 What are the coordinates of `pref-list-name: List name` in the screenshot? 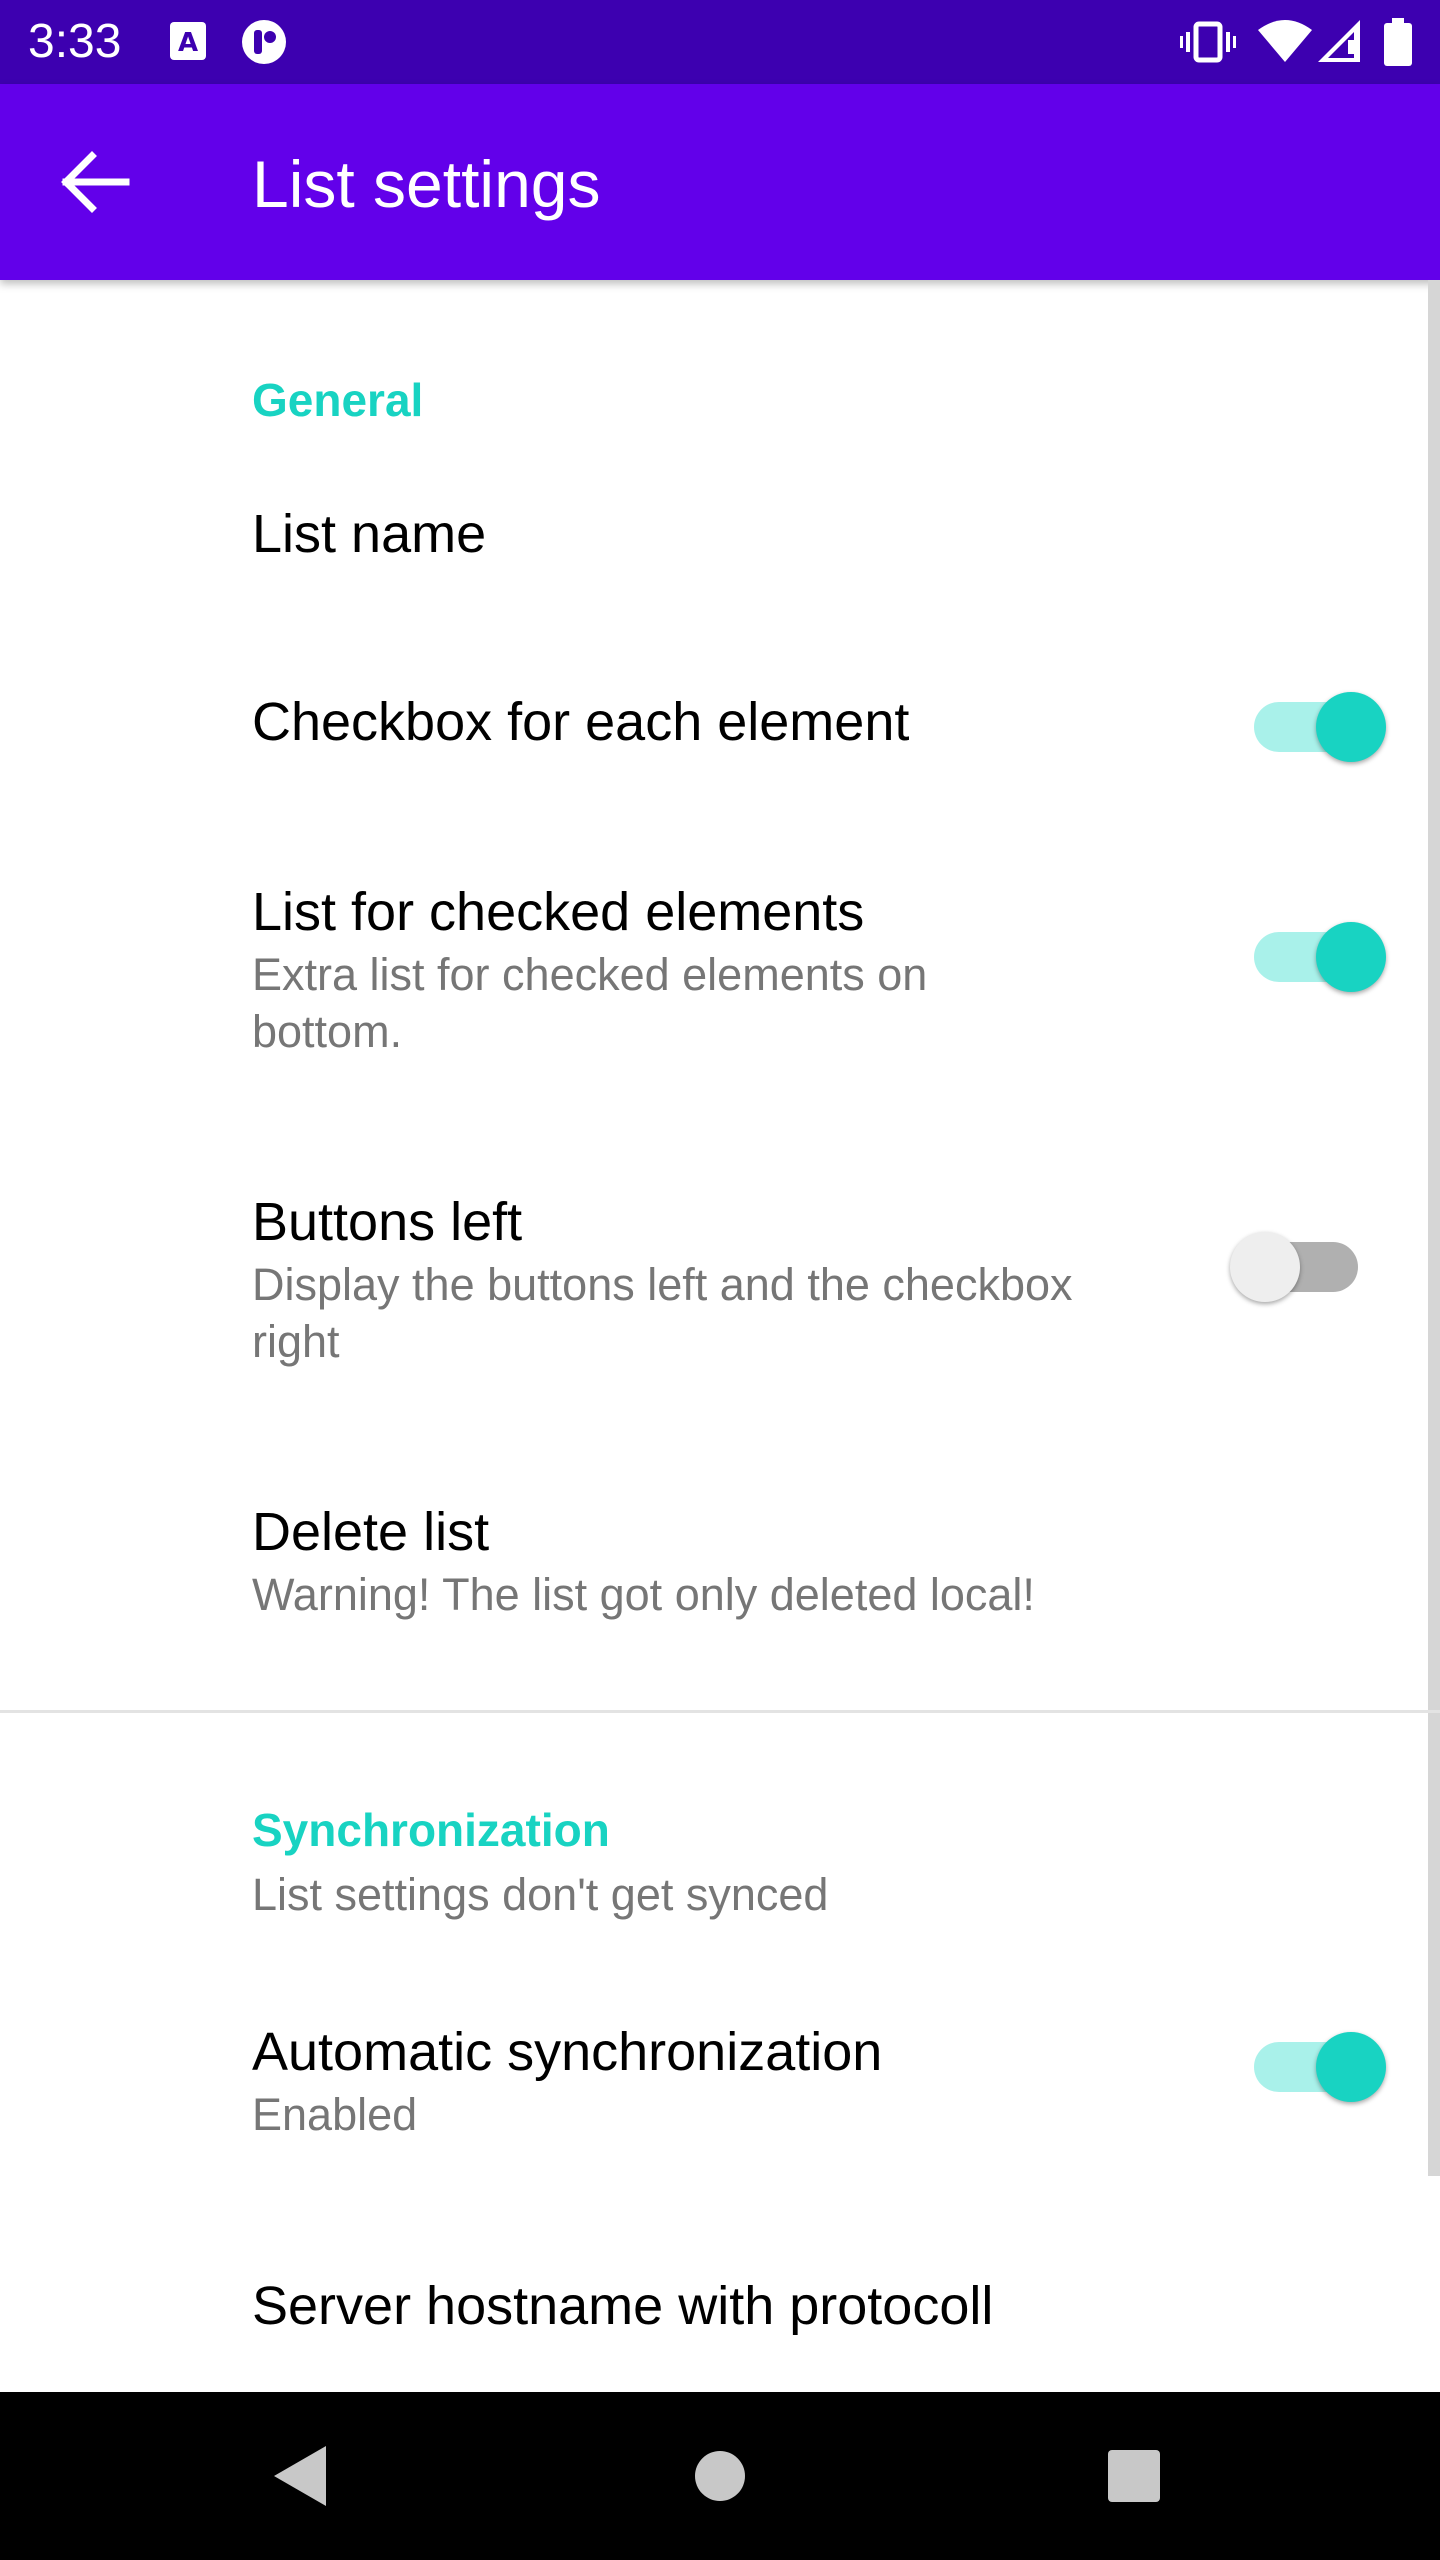 It's located at (714, 535).